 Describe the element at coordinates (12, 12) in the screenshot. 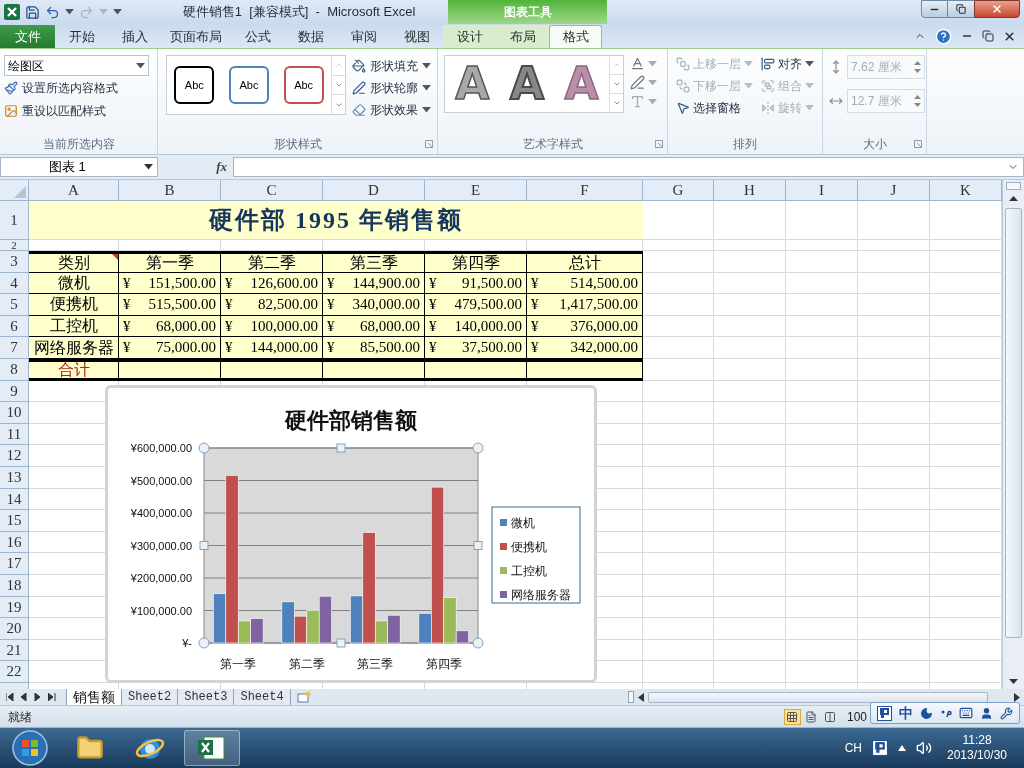

I see `spreadsheet-logo-icon` at that location.